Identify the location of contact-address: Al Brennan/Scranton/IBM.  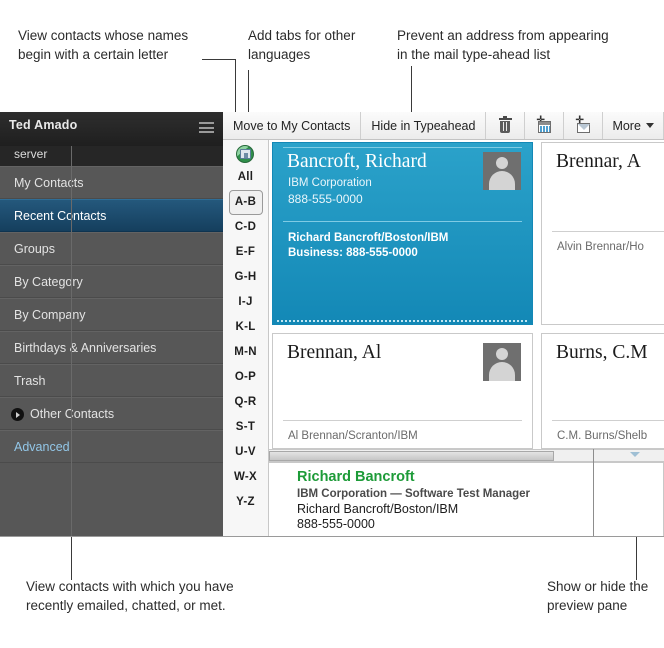
(353, 436).